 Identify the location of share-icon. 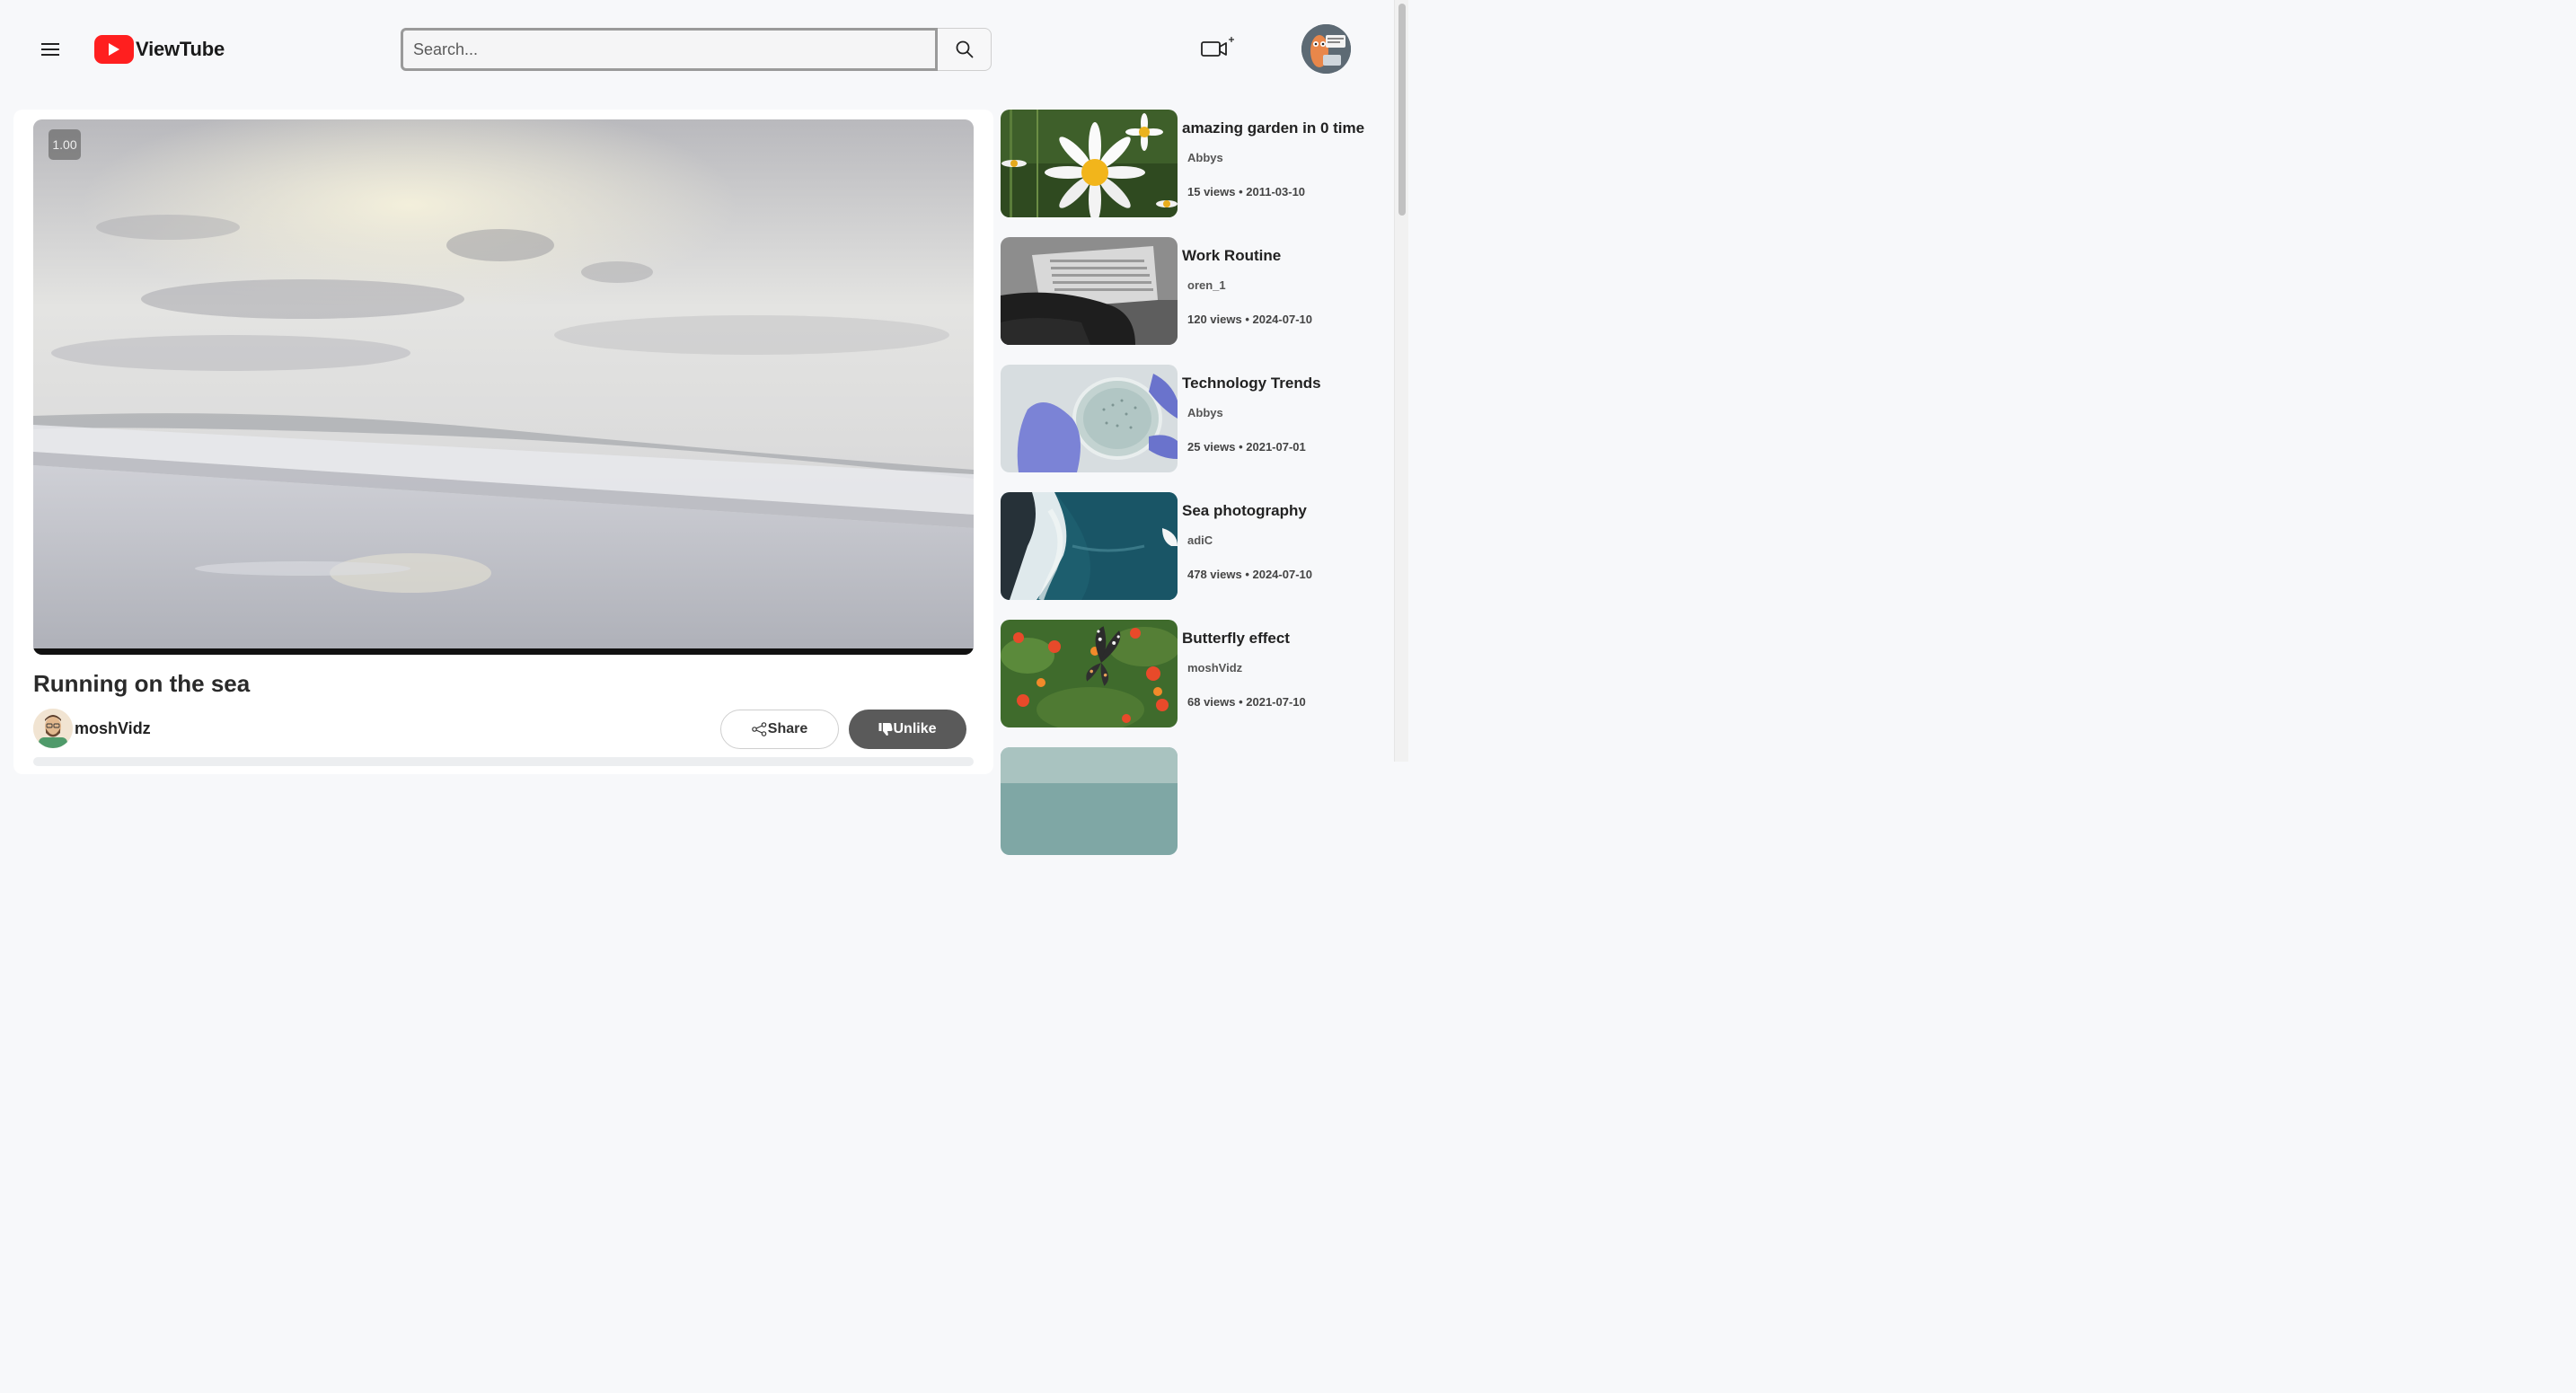
(759, 729).